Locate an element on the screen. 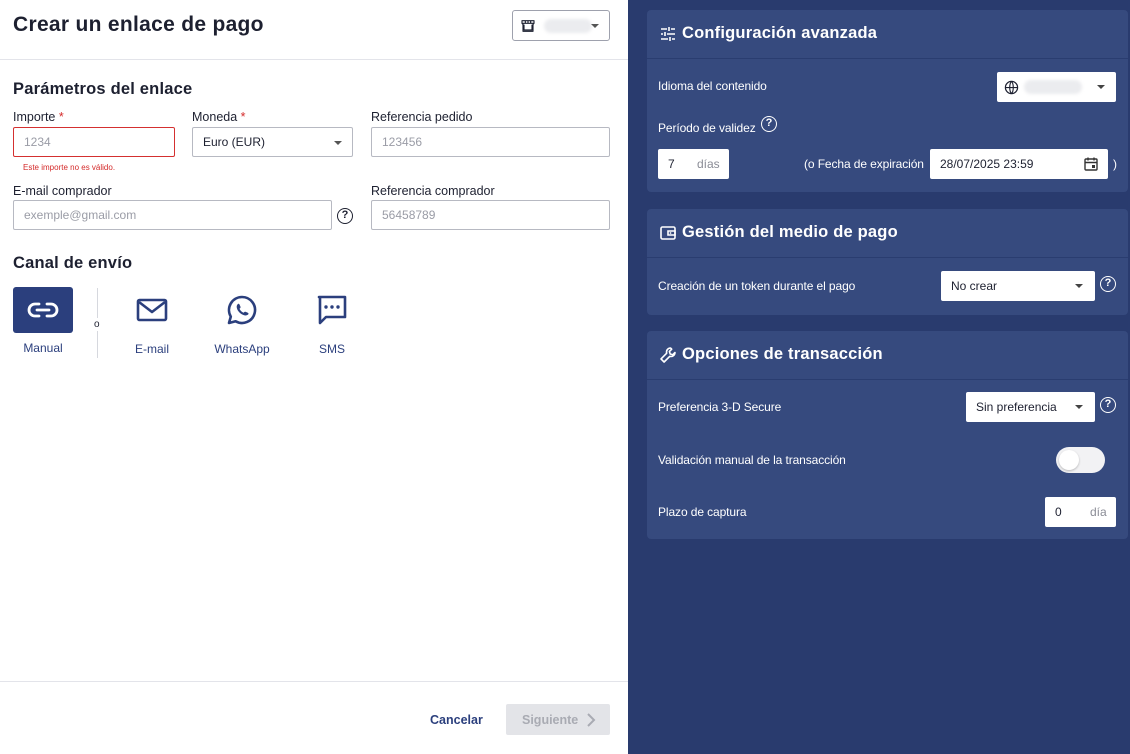 This screenshot has height=754, width=1130. link-icon is located at coordinates (43, 310).